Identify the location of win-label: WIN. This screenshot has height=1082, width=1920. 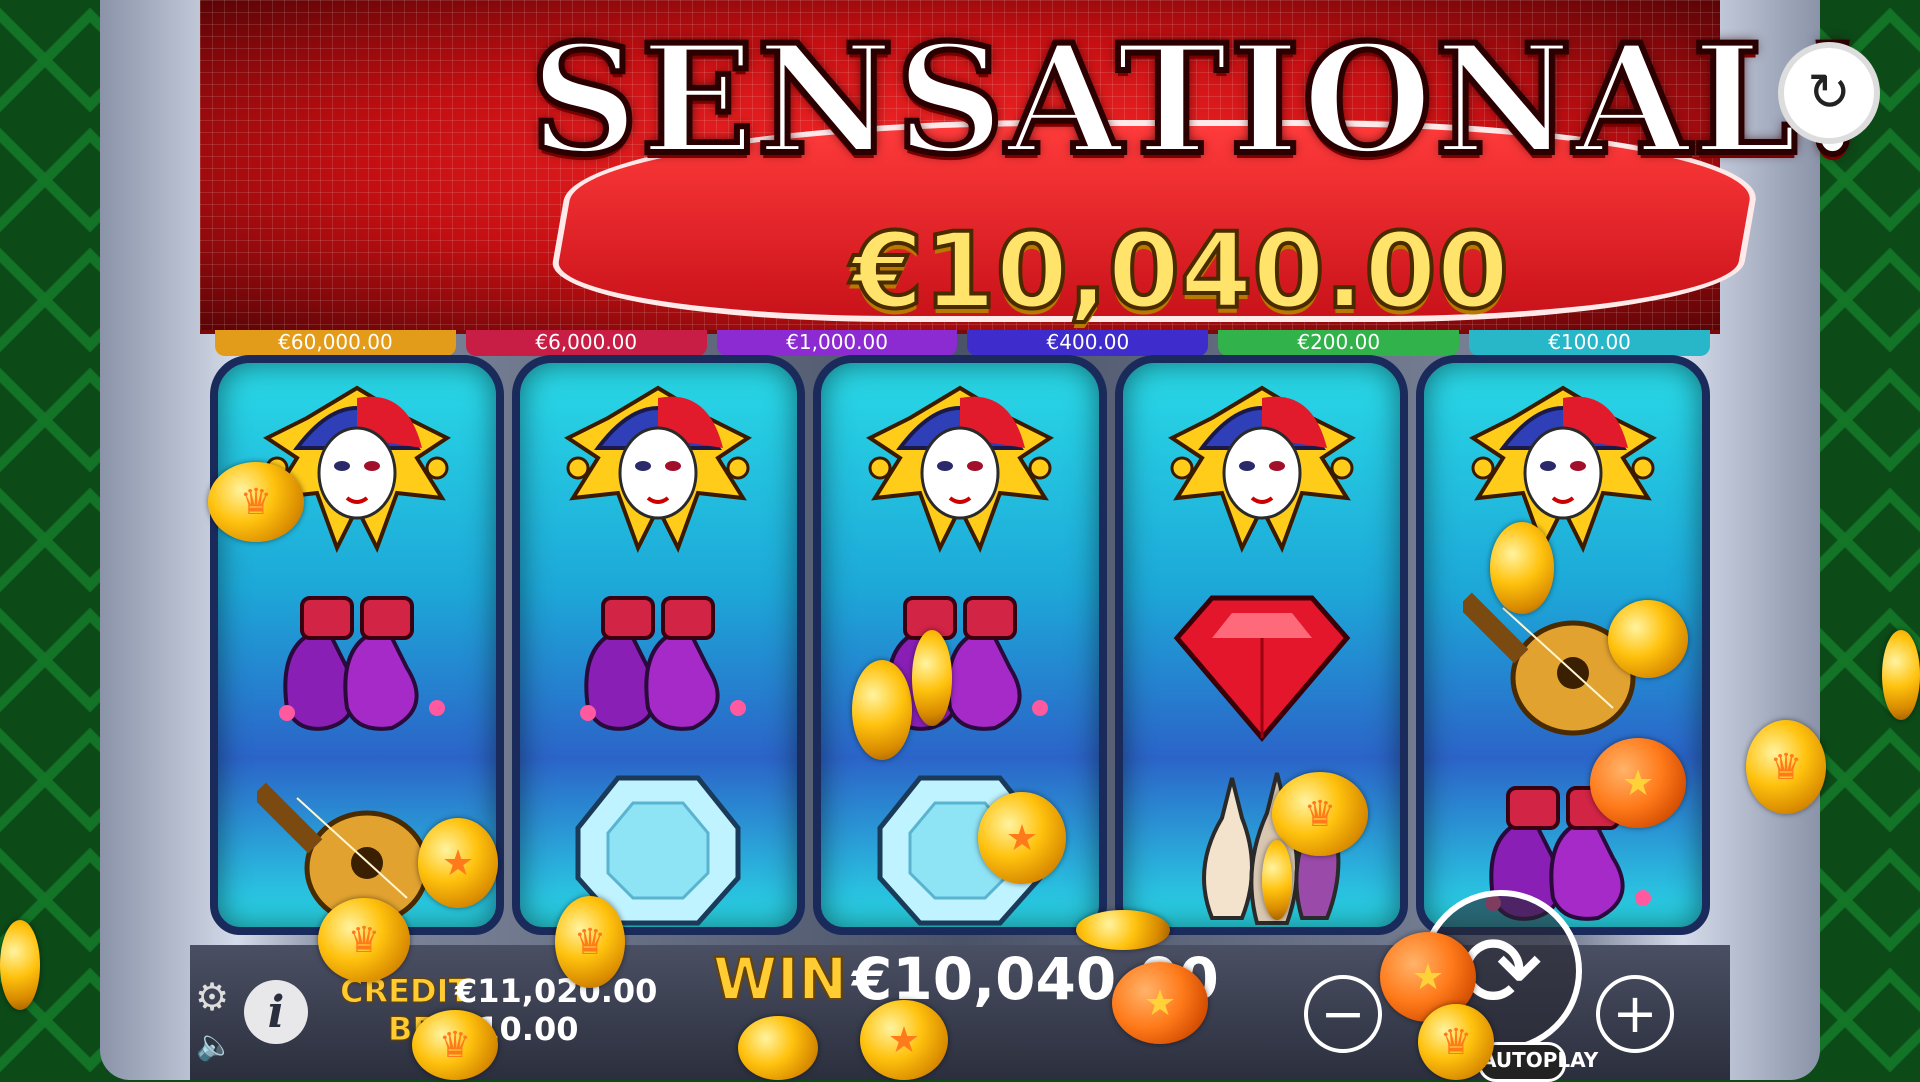
(780, 979).